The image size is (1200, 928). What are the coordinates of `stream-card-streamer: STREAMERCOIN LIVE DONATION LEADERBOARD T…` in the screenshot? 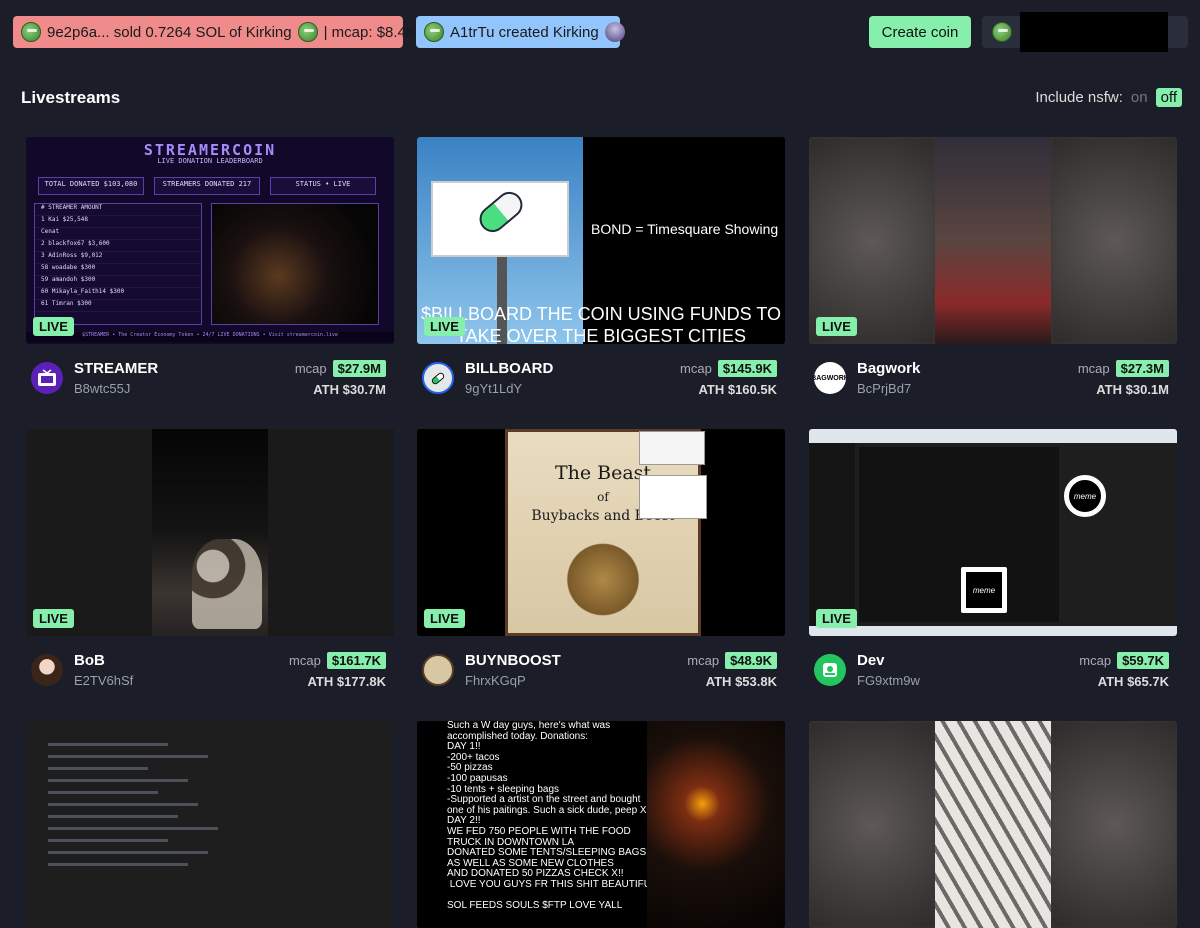 It's located at (210, 275).